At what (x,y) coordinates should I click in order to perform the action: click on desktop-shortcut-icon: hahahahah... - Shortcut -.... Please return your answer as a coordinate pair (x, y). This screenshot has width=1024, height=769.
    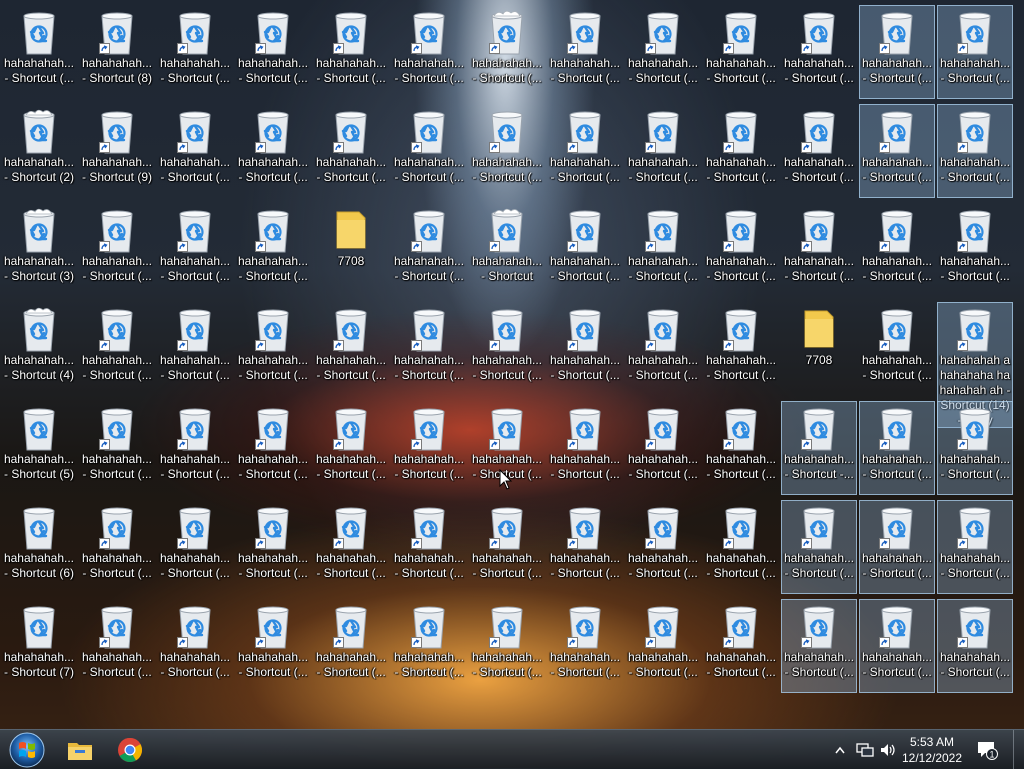
    Looking at the image, I should click on (819, 448).